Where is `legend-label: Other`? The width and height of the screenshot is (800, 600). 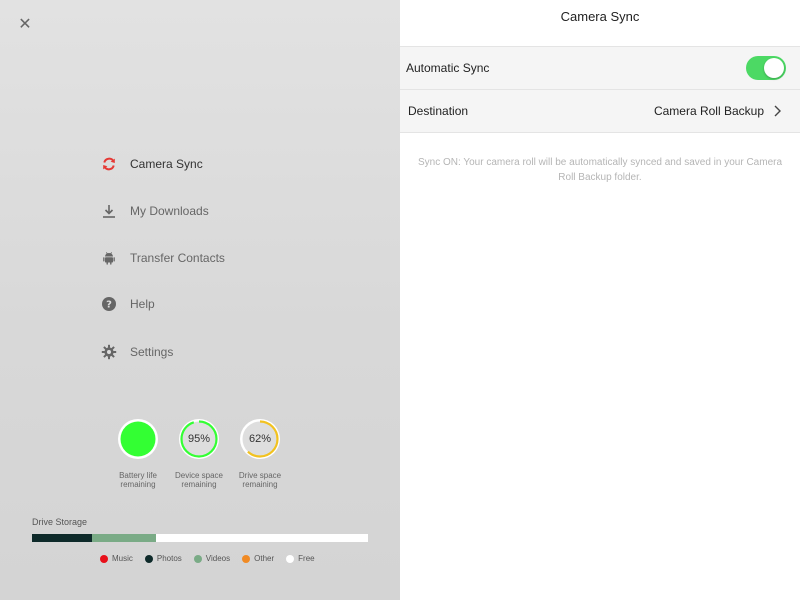 legend-label: Other is located at coordinates (264, 558).